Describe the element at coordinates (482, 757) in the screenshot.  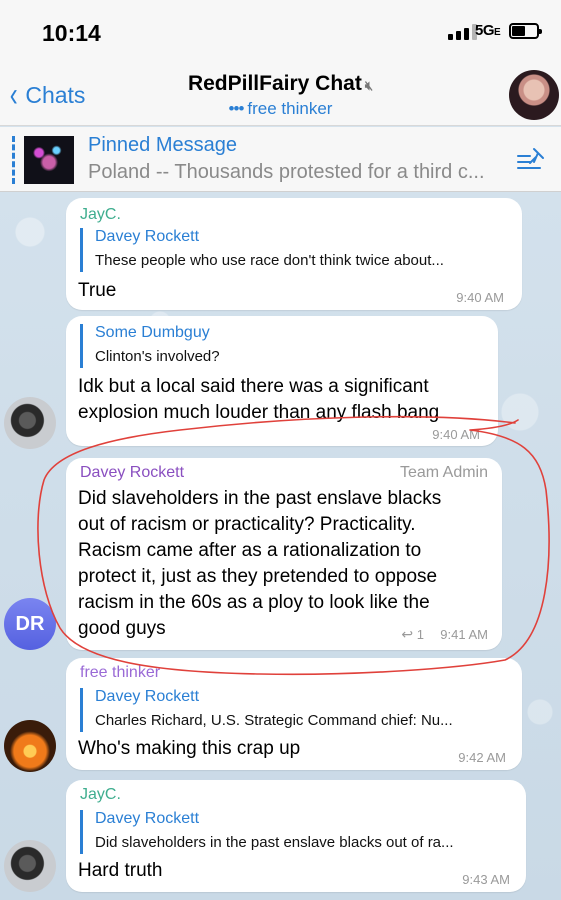
I see `message-time: 9:42 AM` at that location.